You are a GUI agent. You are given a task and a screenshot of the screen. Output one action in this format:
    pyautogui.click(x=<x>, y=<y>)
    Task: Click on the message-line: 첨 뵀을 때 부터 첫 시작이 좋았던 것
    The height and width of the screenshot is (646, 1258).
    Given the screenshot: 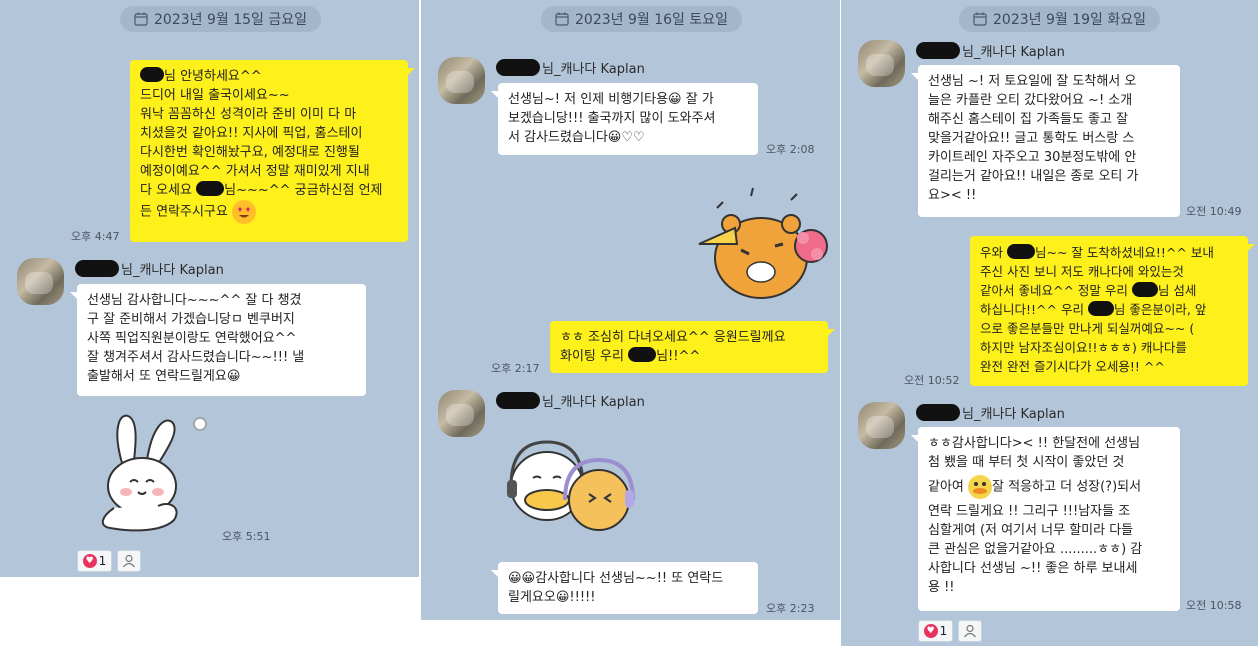 What is the action you would take?
    pyautogui.click(x=1026, y=462)
    